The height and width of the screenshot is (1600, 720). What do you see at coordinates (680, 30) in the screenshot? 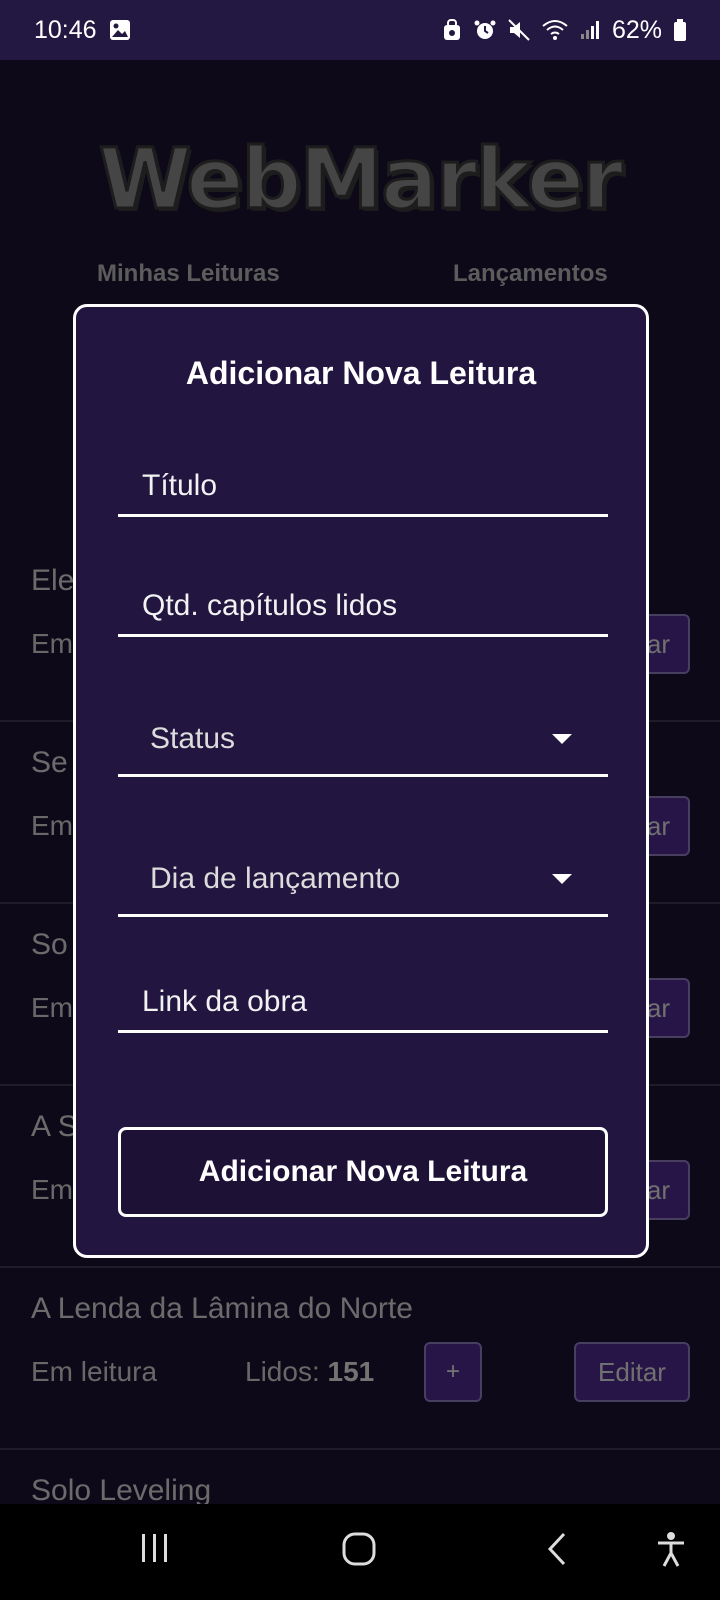
I see `battery-icon` at bounding box center [680, 30].